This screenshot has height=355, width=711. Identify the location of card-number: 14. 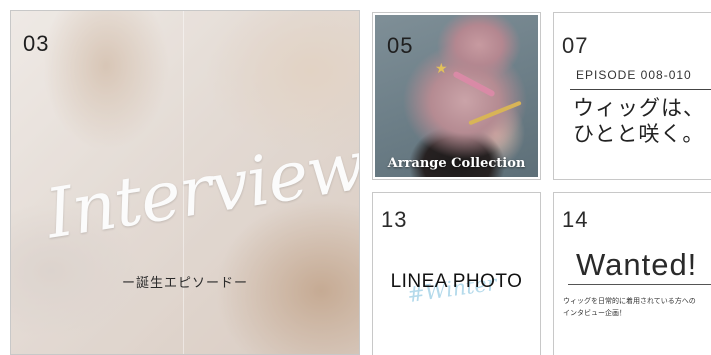
(575, 219).